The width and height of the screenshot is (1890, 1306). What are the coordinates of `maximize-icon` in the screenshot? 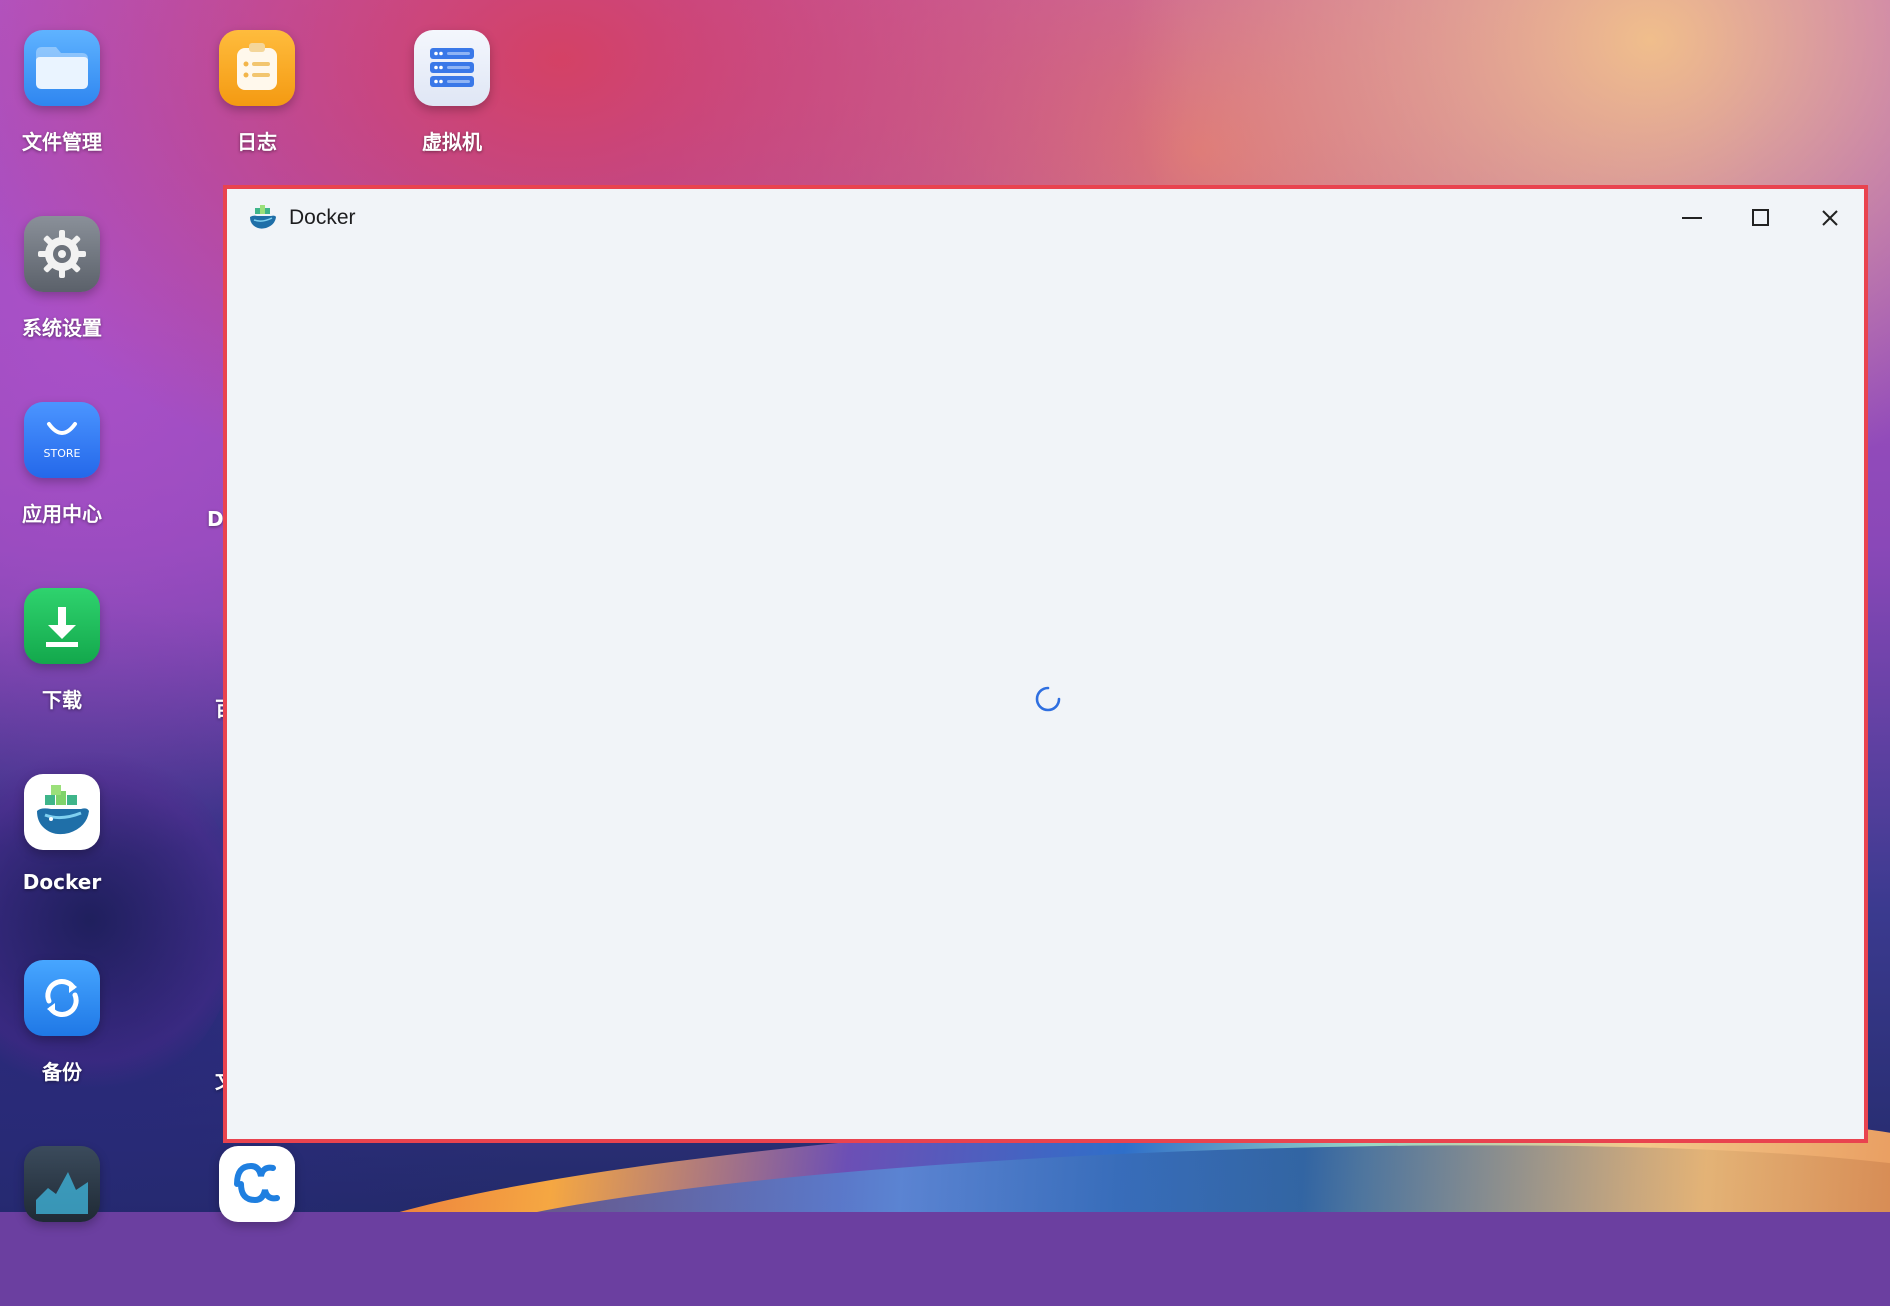 It's located at (1760, 217).